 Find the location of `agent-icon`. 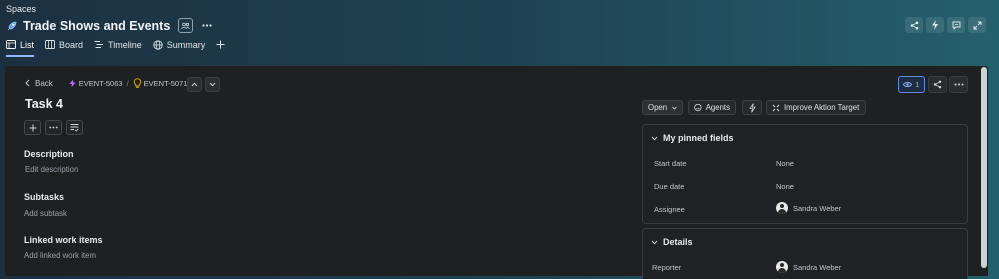

agent-icon is located at coordinates (698, 107).